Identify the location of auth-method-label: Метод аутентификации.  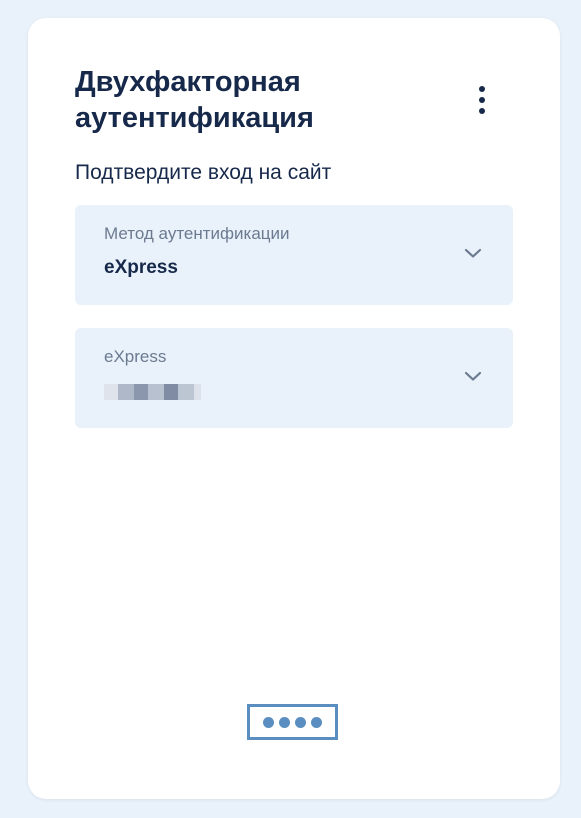
(197, 233).